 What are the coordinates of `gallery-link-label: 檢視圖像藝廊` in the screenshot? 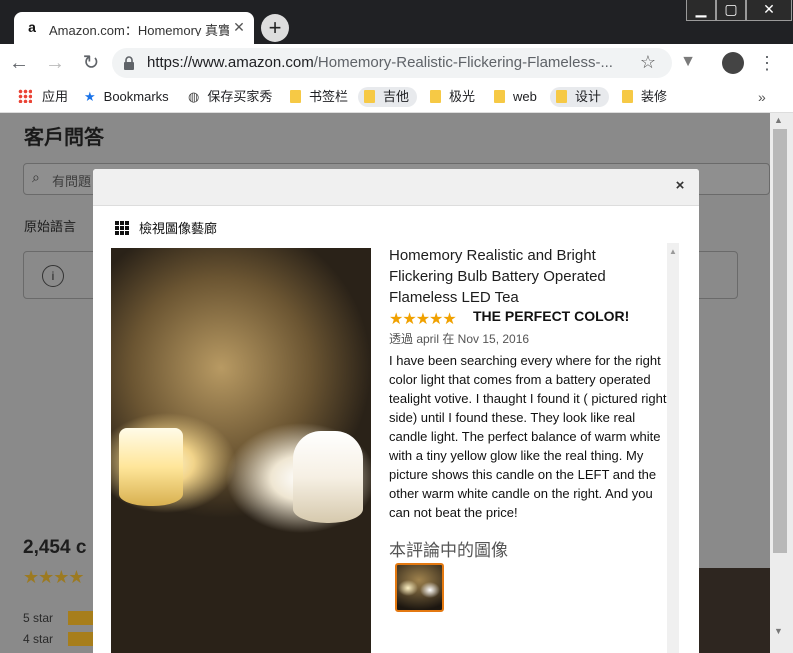 It's located at (178, 228).